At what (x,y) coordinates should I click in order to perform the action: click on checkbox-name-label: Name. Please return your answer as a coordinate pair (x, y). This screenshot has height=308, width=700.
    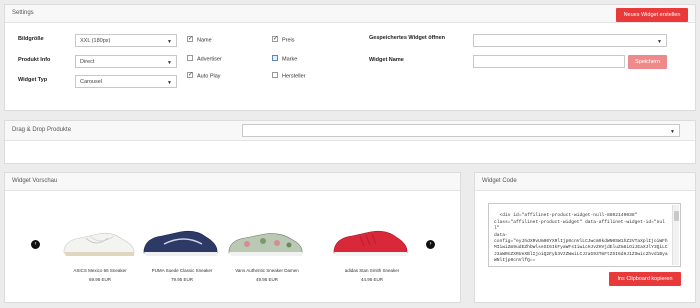
    Looking at the image, I should click on (204, 40).